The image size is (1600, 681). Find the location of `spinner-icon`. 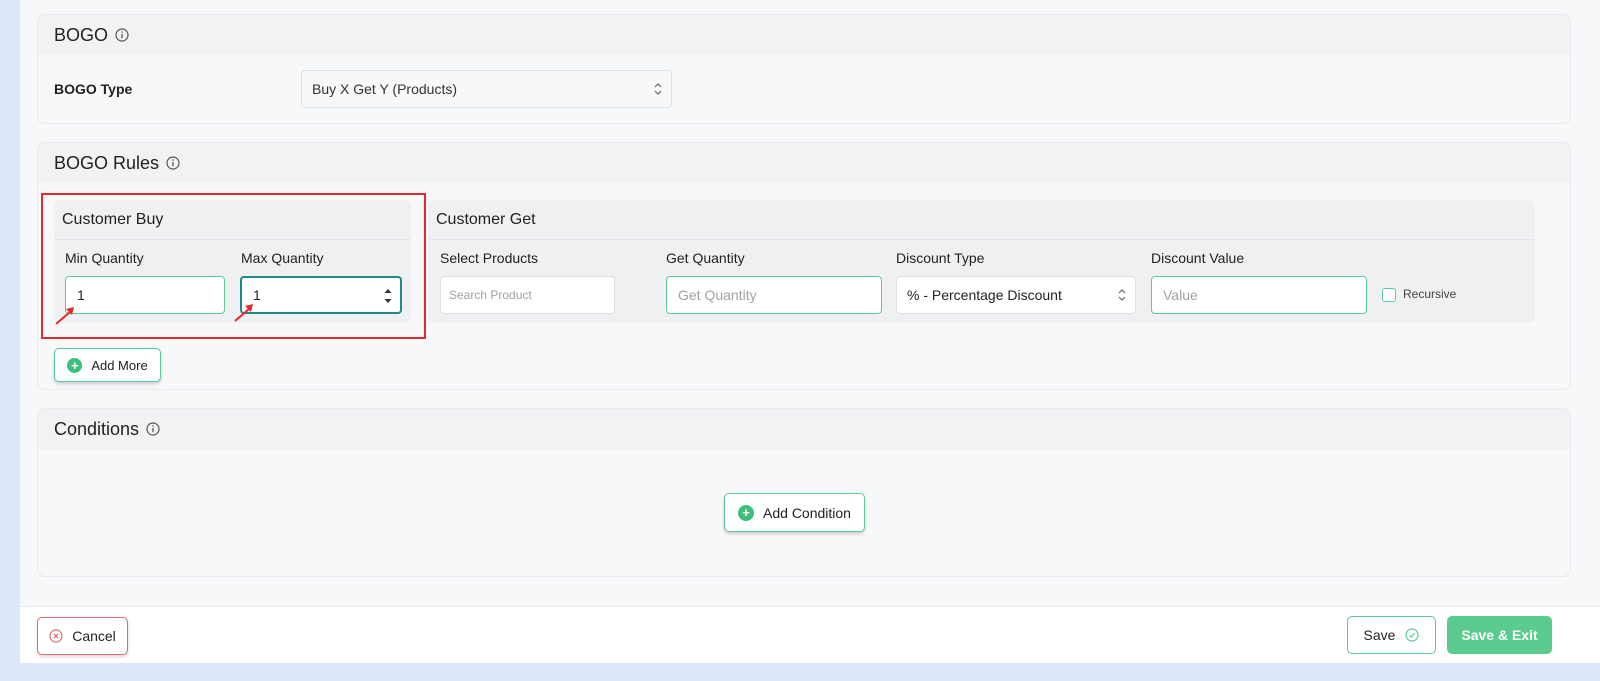

spinner-icon is located at coordinates (388, 296).